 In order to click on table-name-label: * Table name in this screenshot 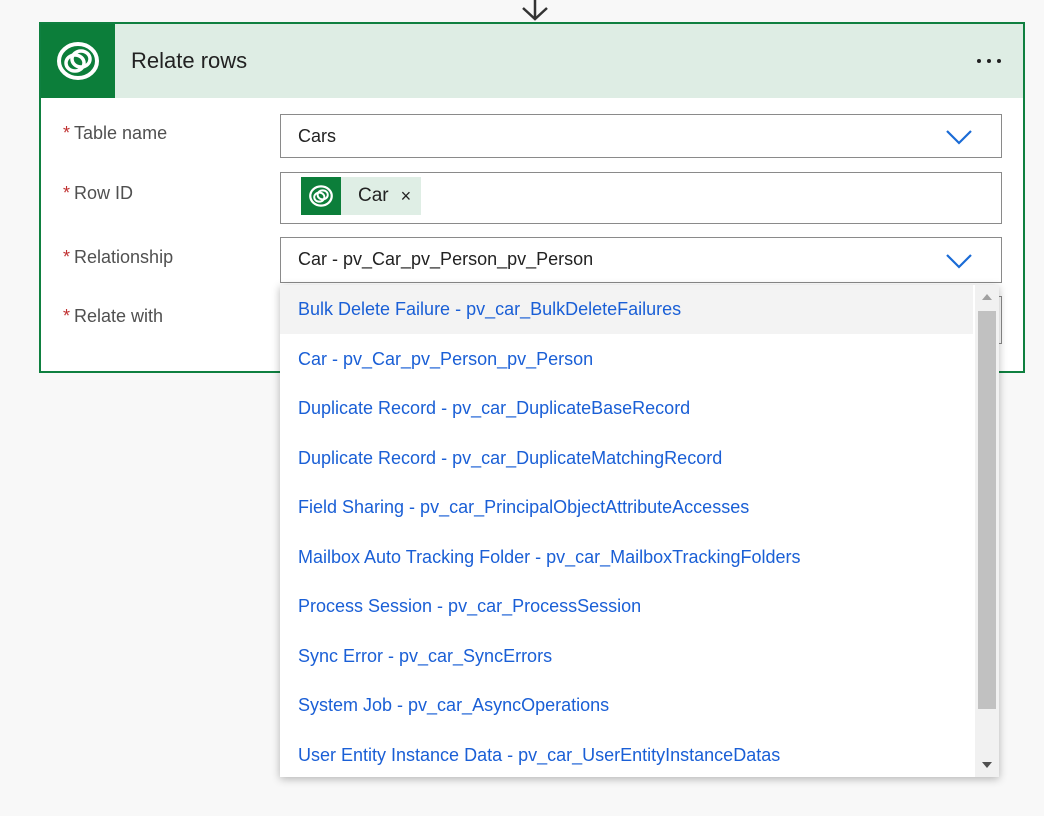, I will do `click(115, 133)`.